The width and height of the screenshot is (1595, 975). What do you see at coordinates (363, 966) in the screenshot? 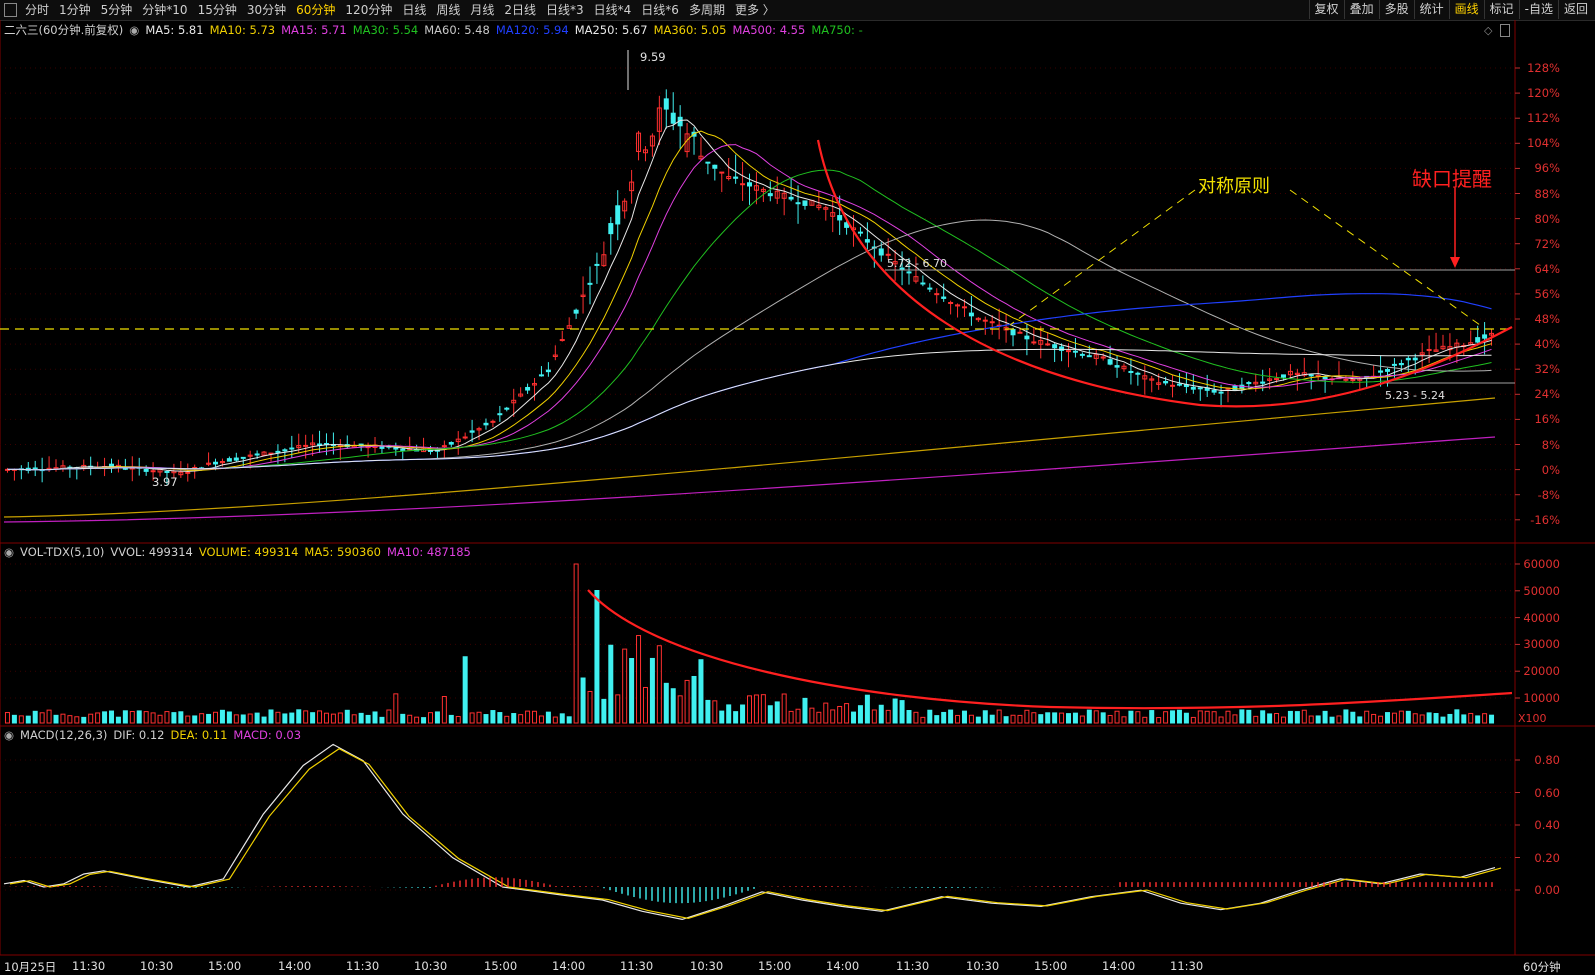
I see `time-axis-label: 11:30` at bounding box center [363, 966].